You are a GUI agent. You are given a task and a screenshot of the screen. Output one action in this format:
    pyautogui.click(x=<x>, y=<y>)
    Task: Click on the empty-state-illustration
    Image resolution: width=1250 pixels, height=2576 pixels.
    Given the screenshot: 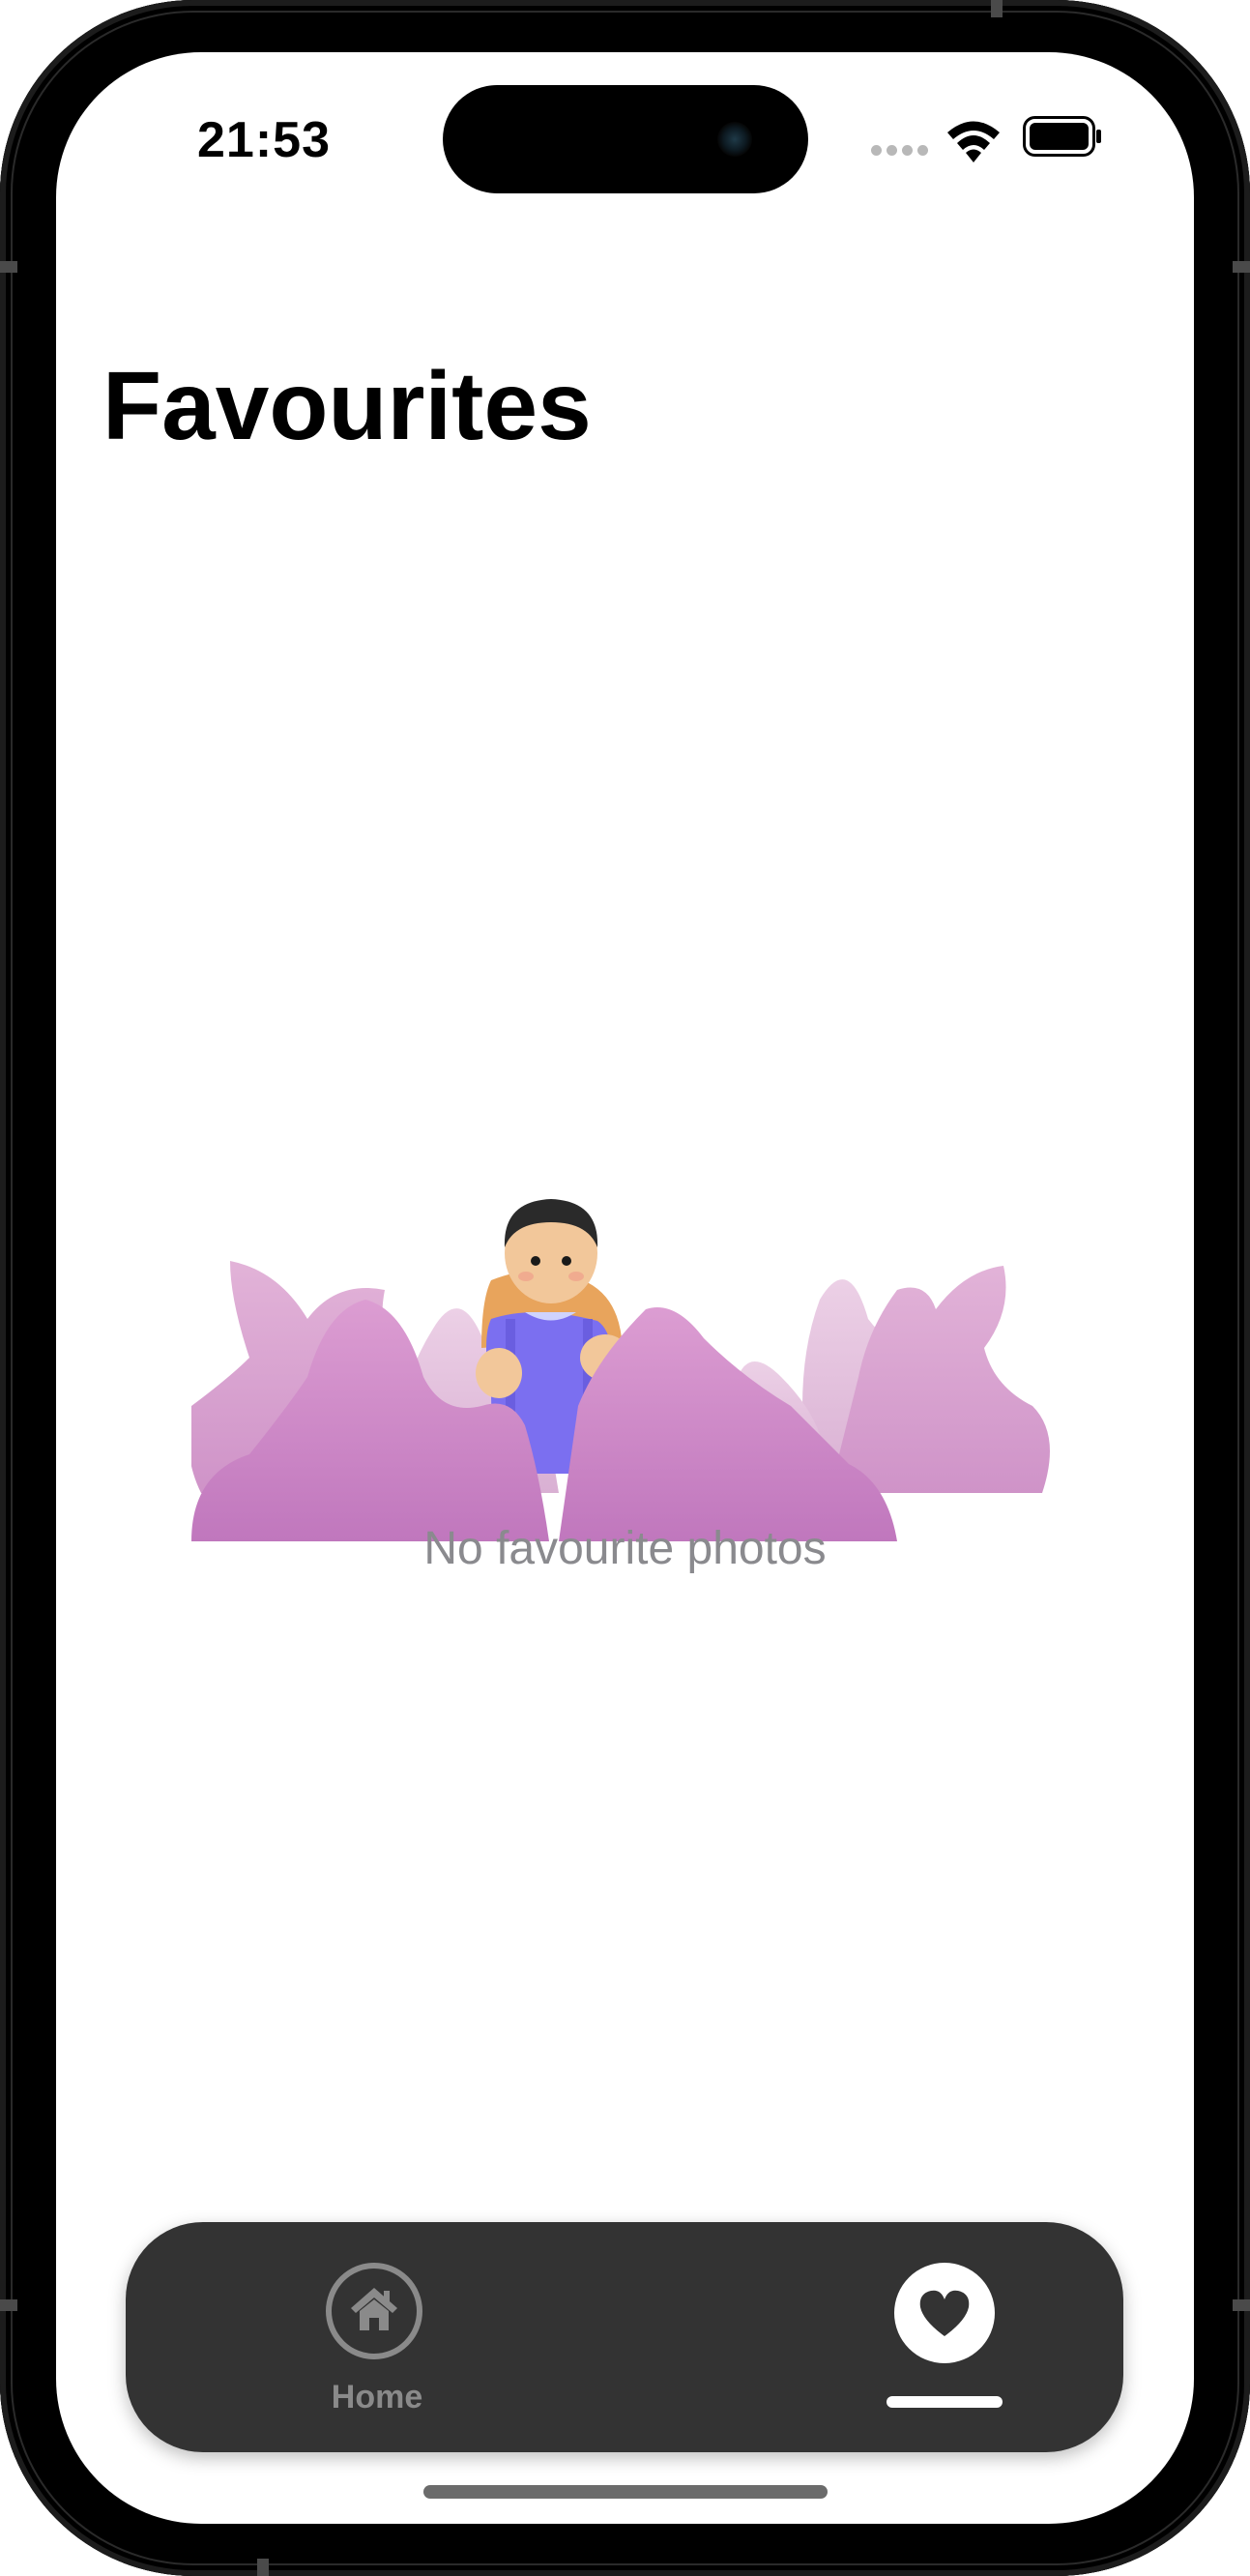 What is the action you would take?
    pyautogui.click(x=620, y=1370)
    